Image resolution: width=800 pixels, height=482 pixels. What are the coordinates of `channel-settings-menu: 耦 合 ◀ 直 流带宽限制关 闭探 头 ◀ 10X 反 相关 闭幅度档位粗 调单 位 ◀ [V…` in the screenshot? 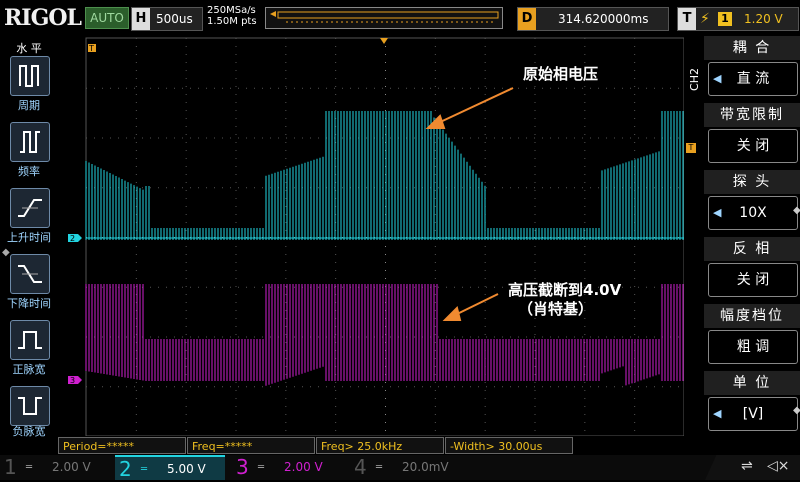 It's located at (752, 236).